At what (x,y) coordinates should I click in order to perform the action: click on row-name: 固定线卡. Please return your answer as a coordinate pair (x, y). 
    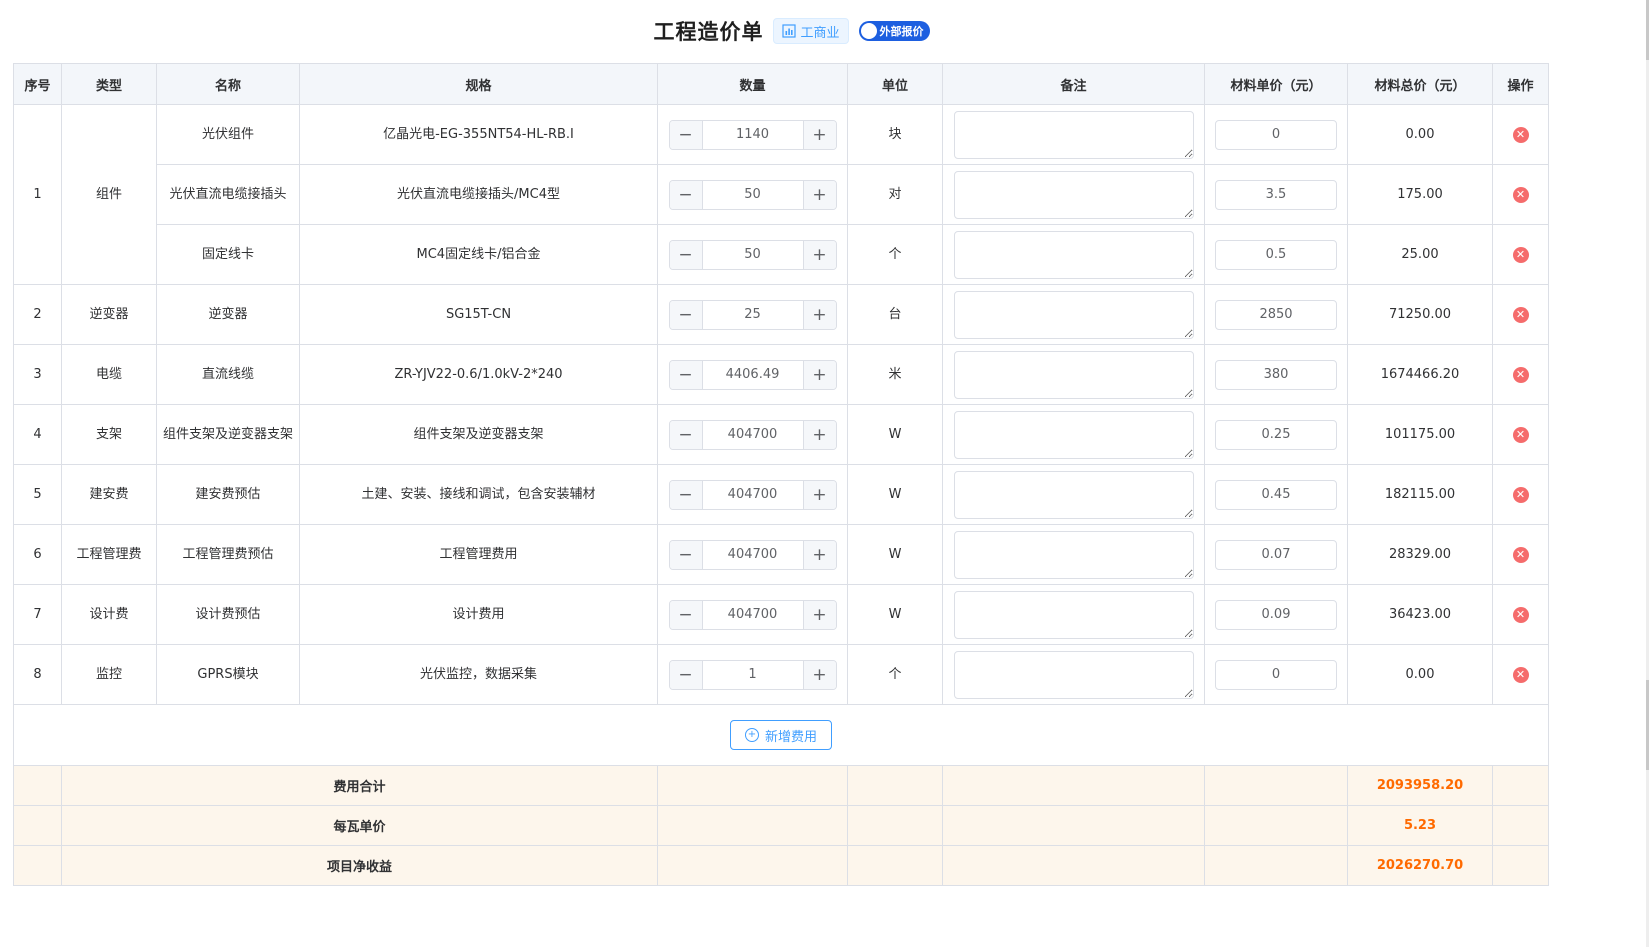
    Looking at the image, I should click on (228, 254).